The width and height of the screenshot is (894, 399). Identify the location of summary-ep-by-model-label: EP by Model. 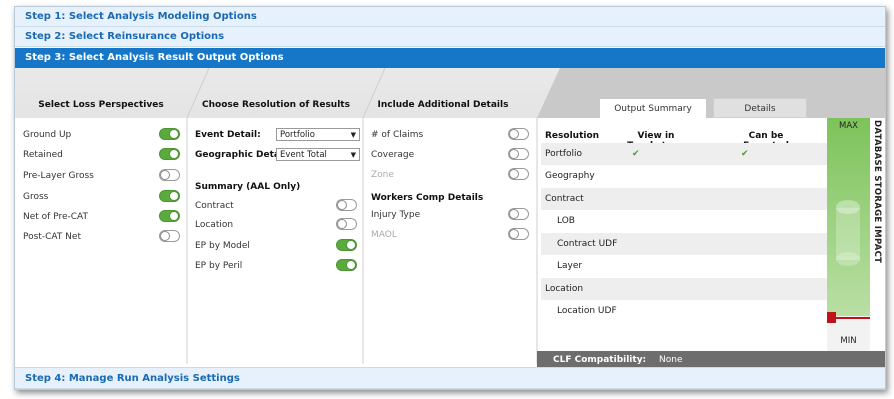
(222, 246).